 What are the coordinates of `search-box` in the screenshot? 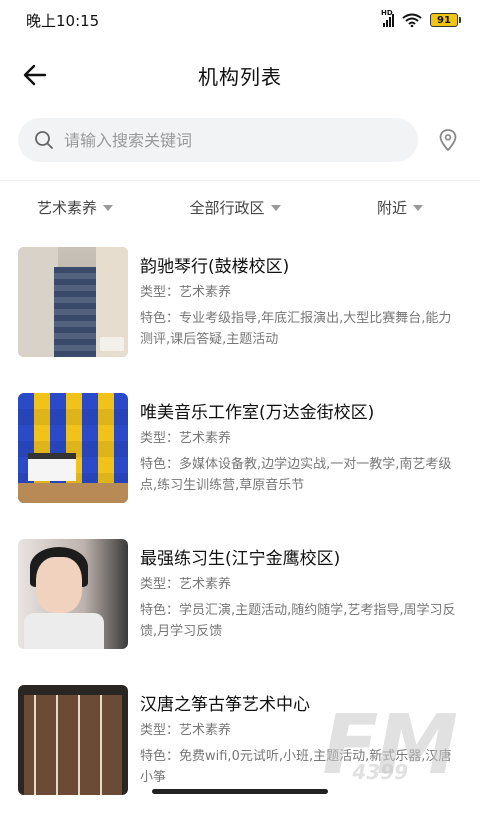 It's located at (218, 140).